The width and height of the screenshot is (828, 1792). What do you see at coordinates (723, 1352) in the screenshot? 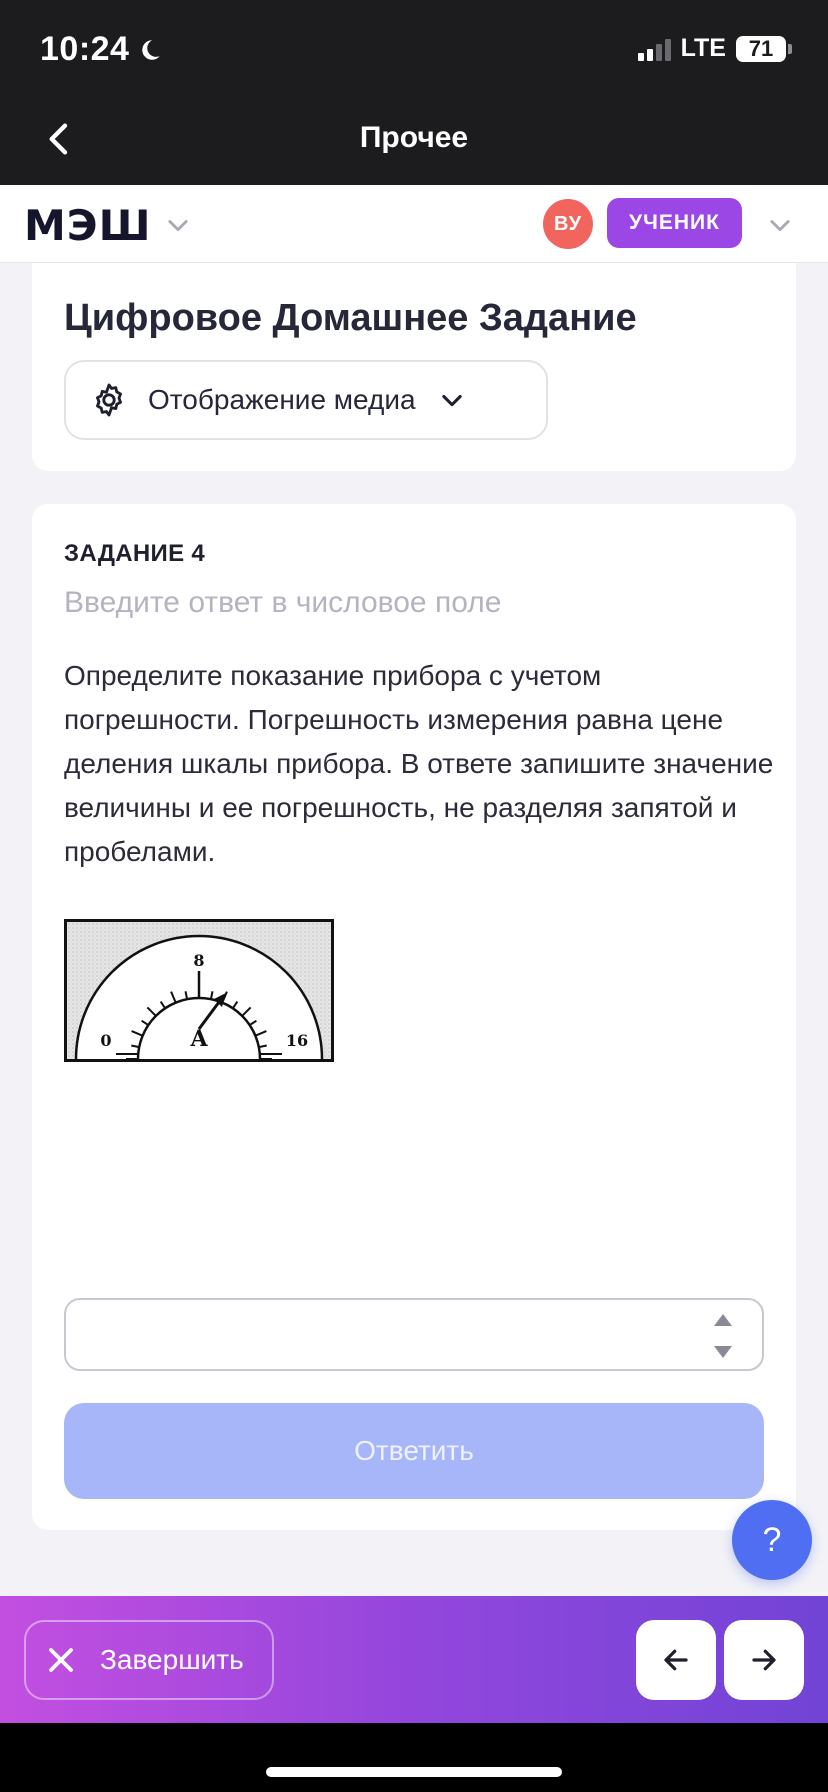
I see `decrement-icon` at bounding box center [723, 1352].